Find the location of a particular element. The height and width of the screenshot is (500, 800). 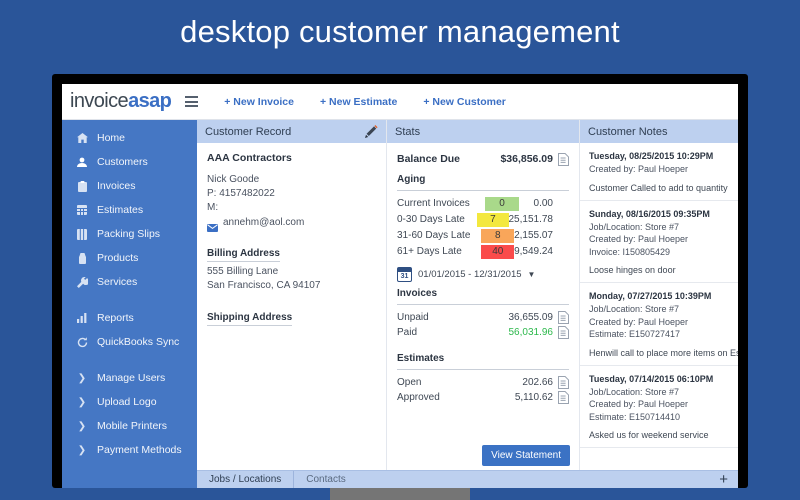

user-icon is located at coordinates (82, 162).